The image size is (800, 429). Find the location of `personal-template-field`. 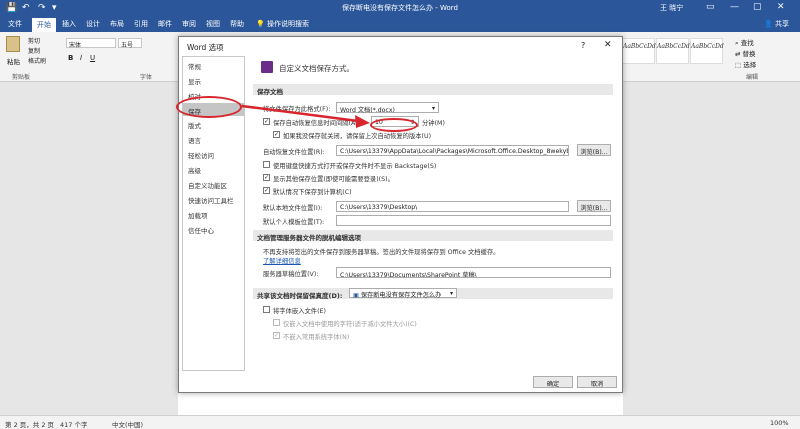

personal-template-field is located at coordinates (473, 220).